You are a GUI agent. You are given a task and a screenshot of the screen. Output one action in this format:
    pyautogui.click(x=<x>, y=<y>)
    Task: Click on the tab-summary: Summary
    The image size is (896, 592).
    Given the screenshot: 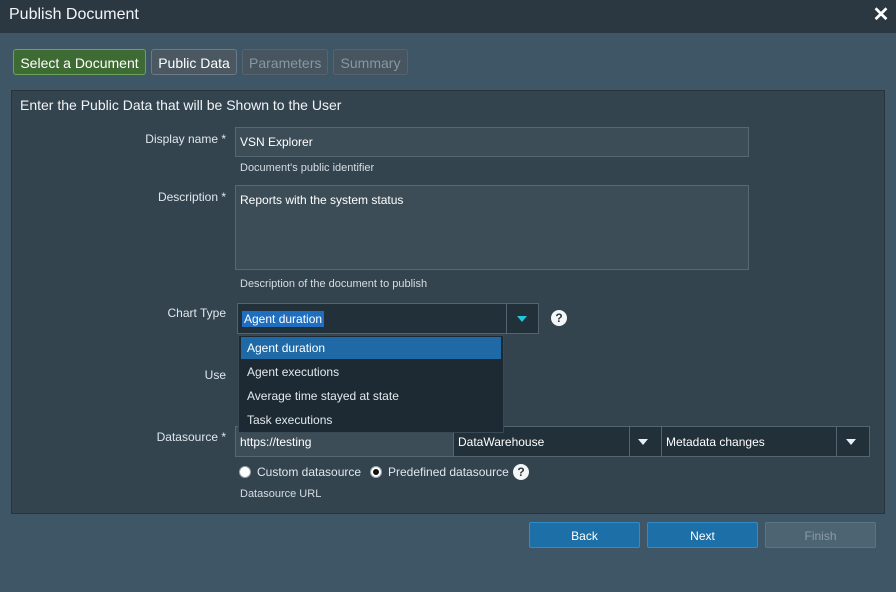 What is the action you would take?
    pyautogui.click(x=370, y=62)
    